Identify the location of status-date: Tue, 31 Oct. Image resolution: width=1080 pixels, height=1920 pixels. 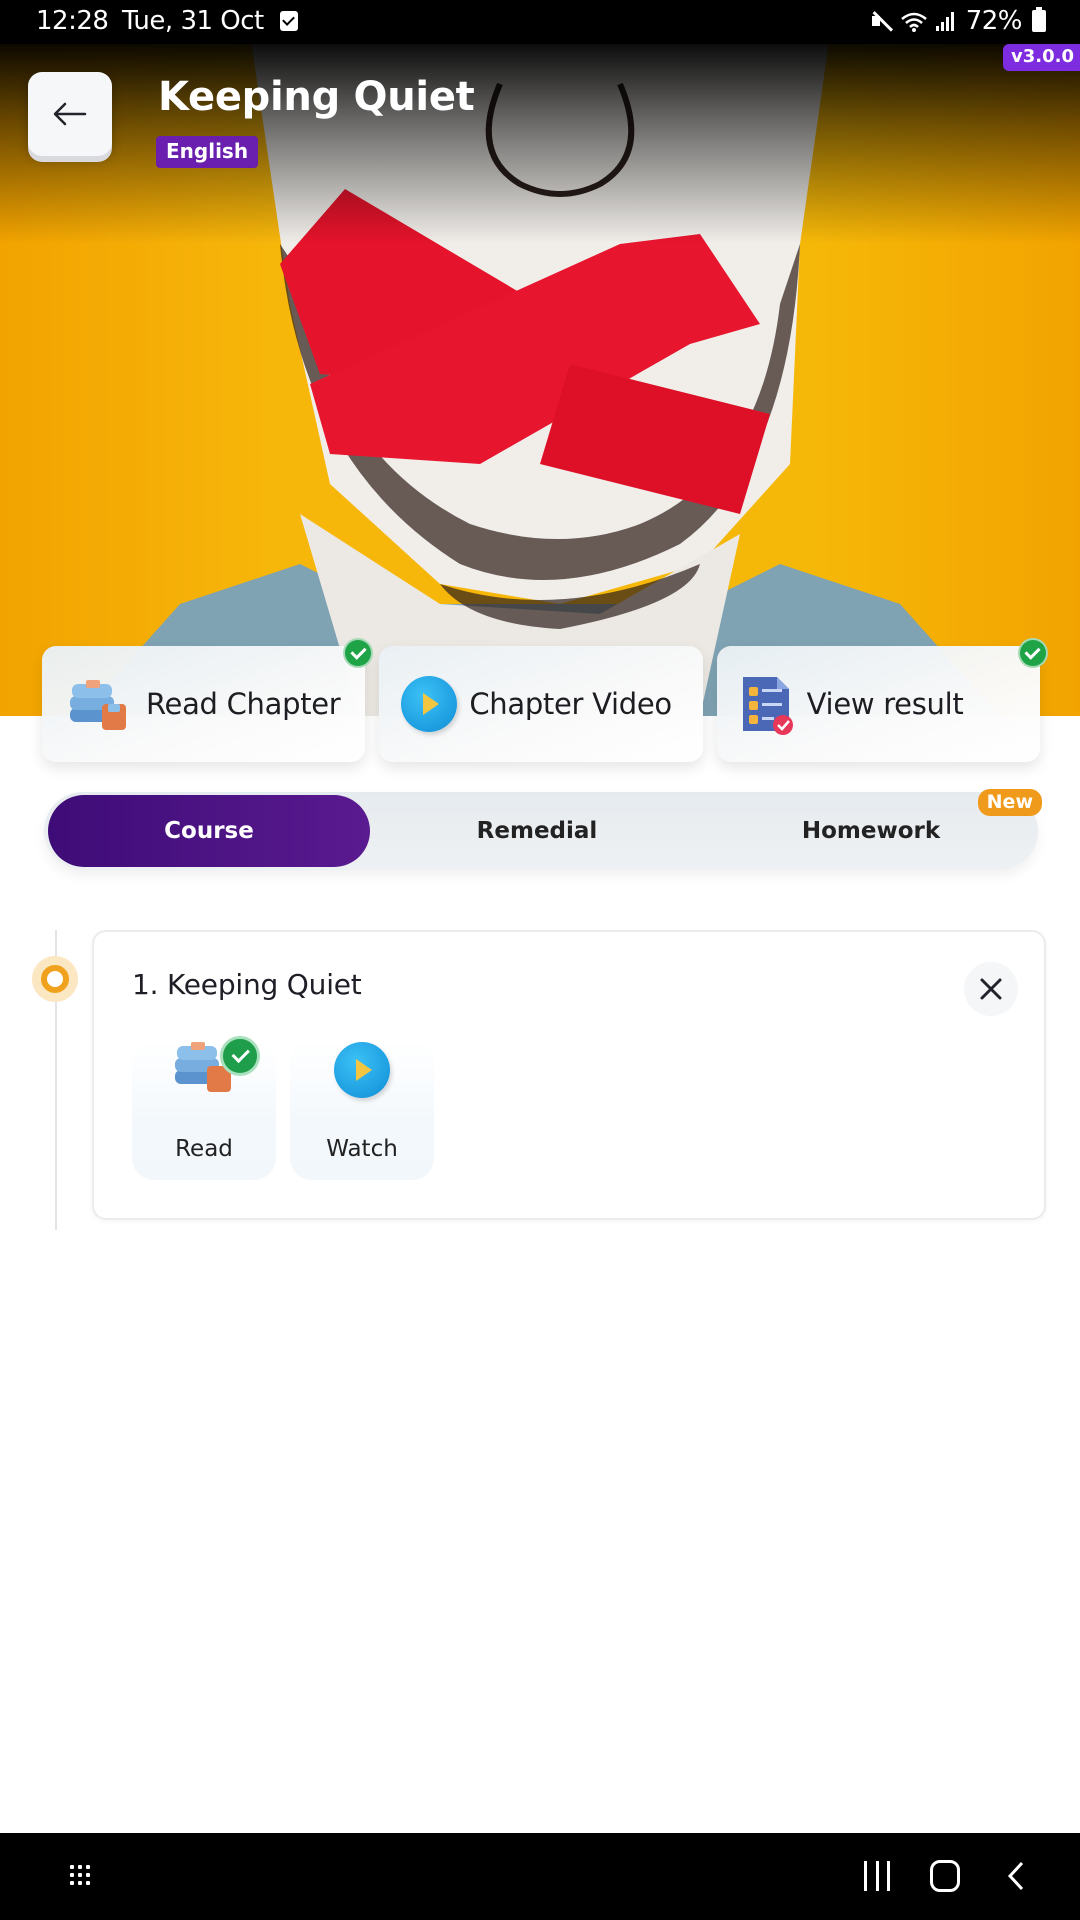
(193, 21).